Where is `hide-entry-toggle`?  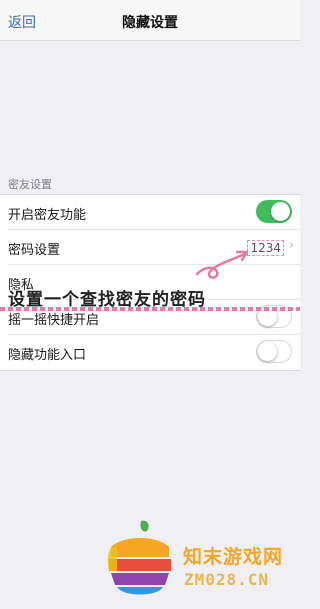
hide-entry-toggle is located at coordinates (274, 351).